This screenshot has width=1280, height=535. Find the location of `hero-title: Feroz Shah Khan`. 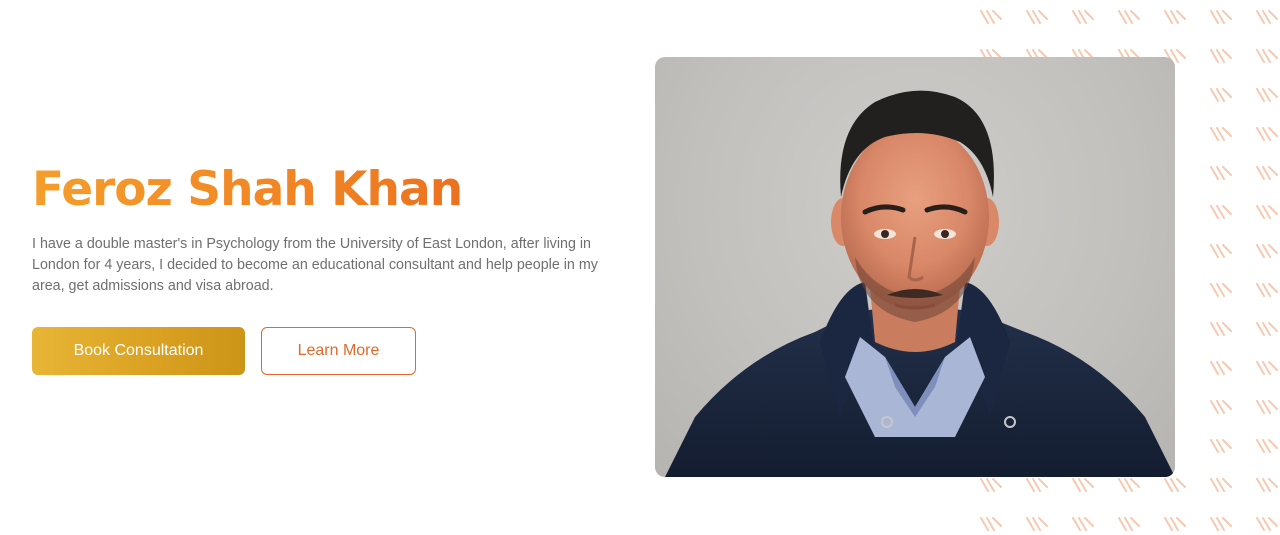

hero-title: Feroz Shah Khan is located at coordinates (332, 190).